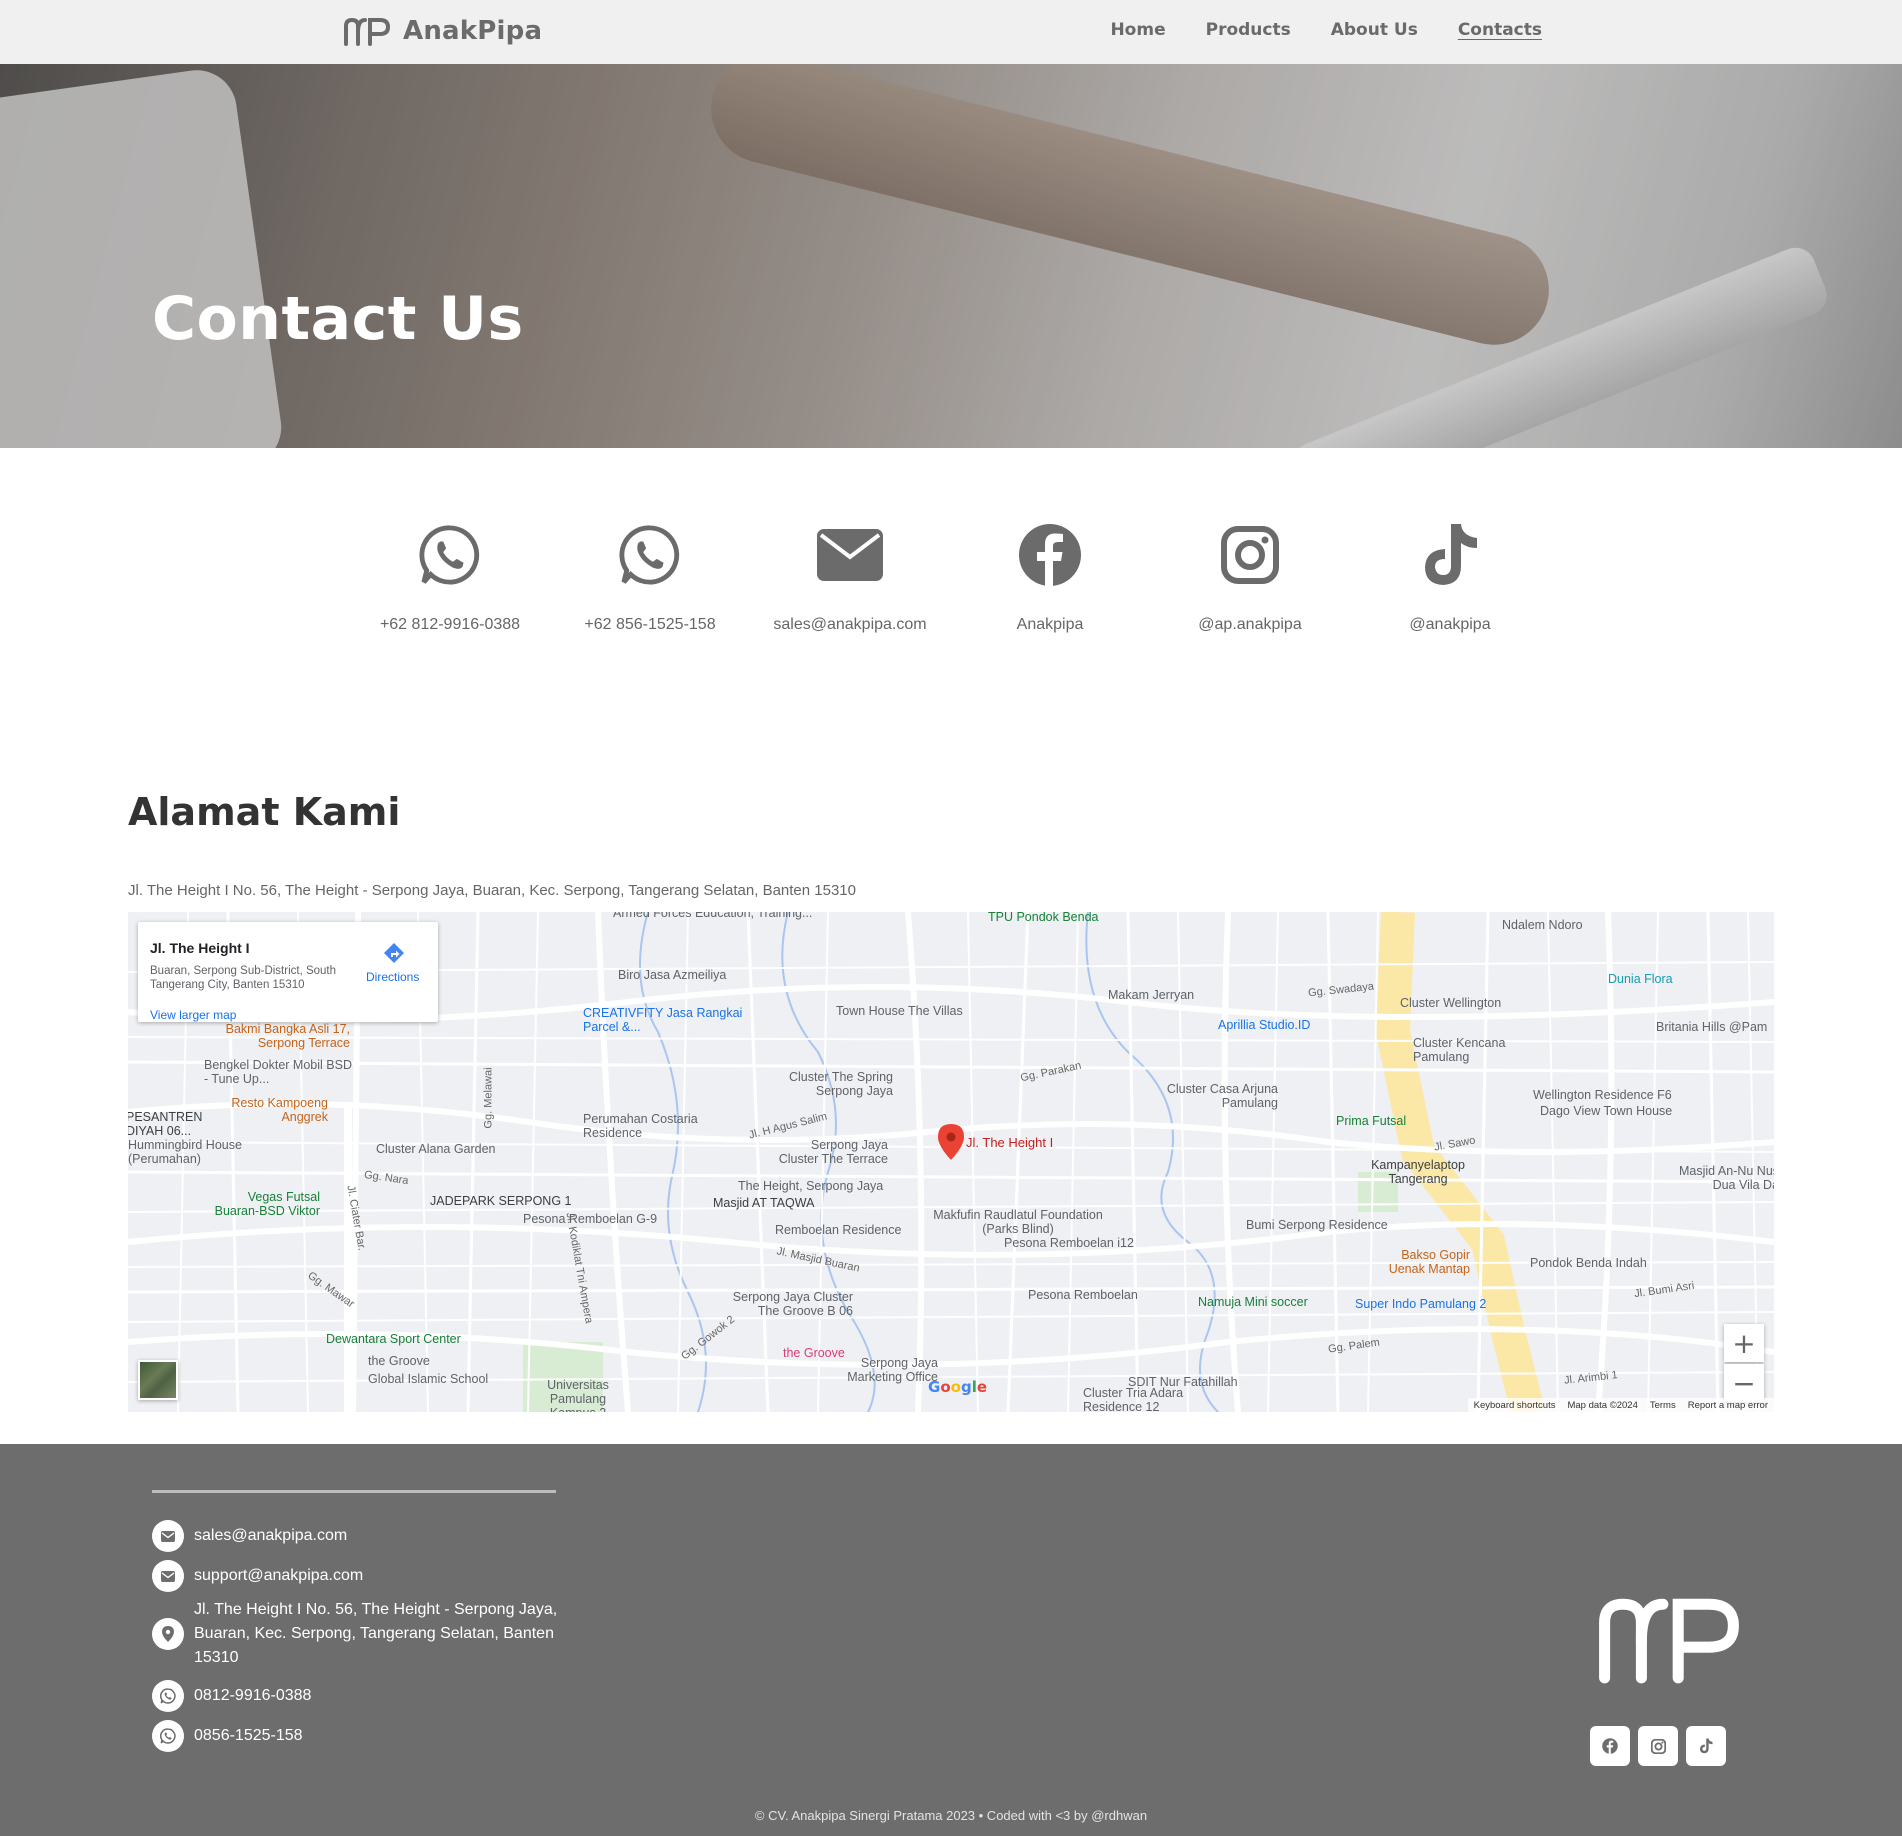 This screenshot has height=1836, width=1902. What do you see at coordinates (393, 1339) in the screenshot?
I see `map-place: Dewantara Sport Center` at bounding box center [393, 1339].